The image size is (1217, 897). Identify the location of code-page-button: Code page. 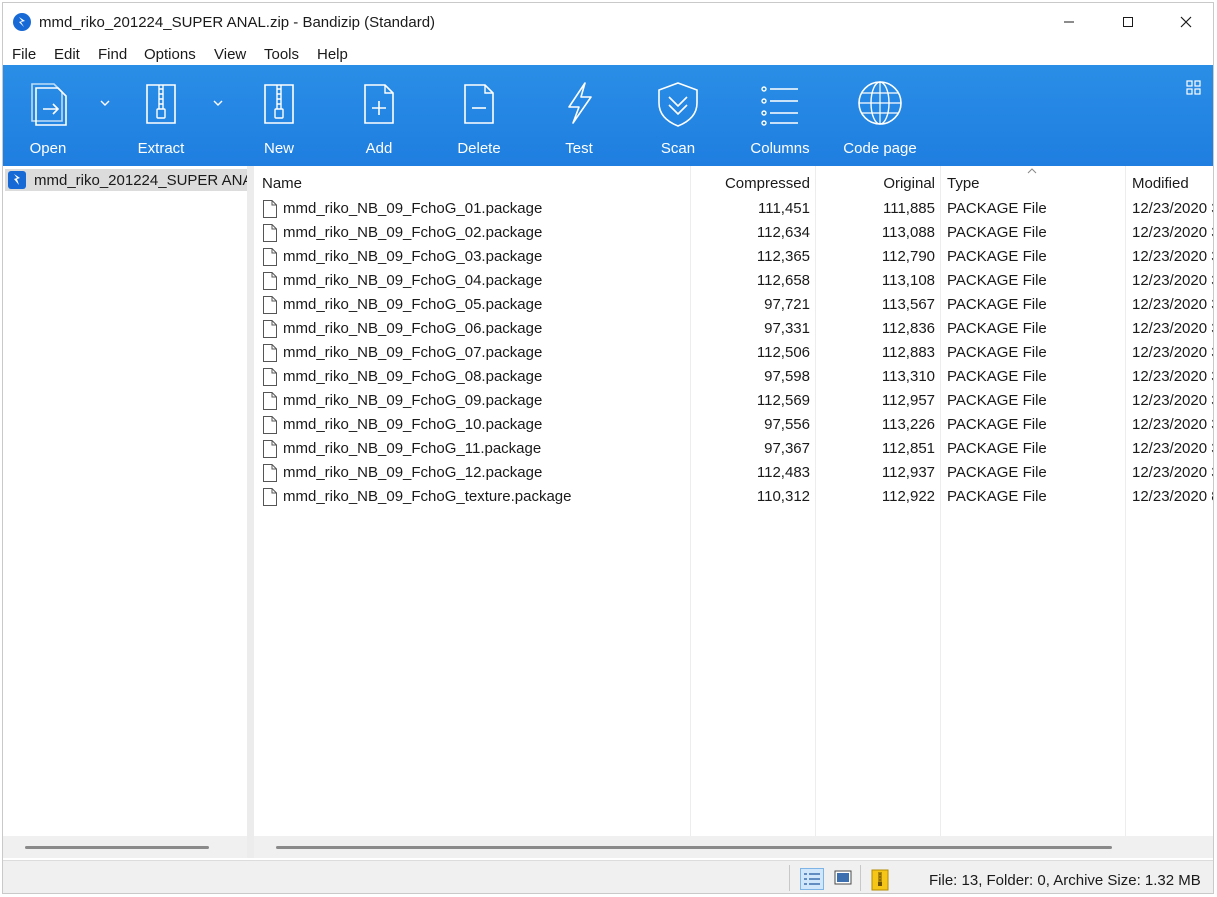
(880, 115).